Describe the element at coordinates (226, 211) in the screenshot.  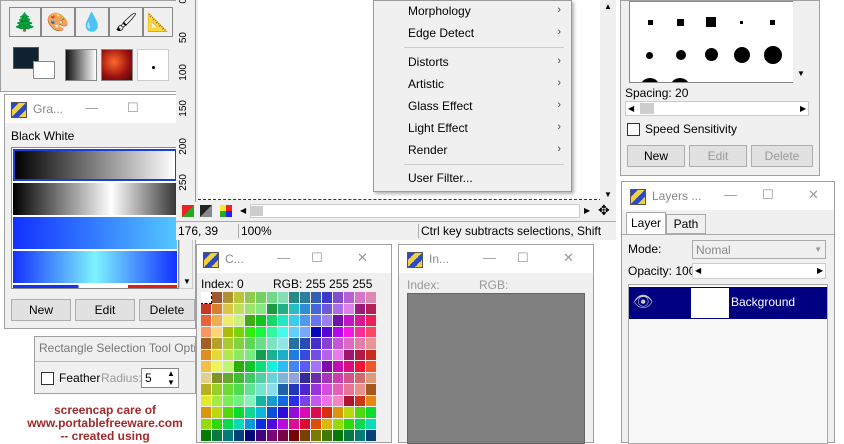
I see `palette-grid-icon` at that location.